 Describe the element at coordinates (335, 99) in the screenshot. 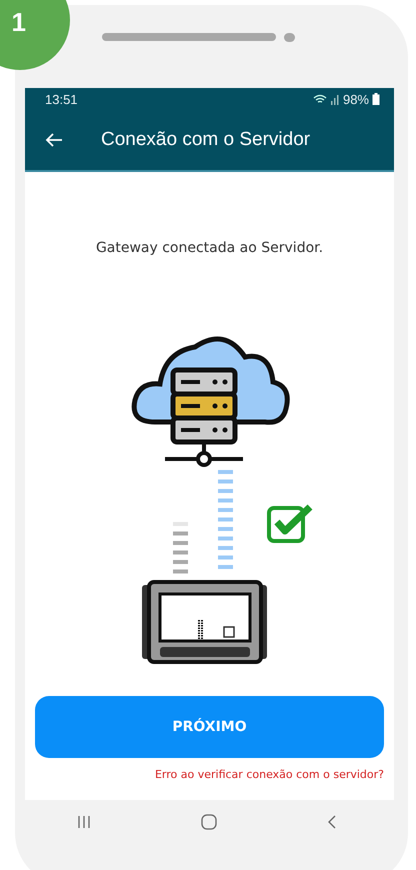

I see `signal-icon` at that location.